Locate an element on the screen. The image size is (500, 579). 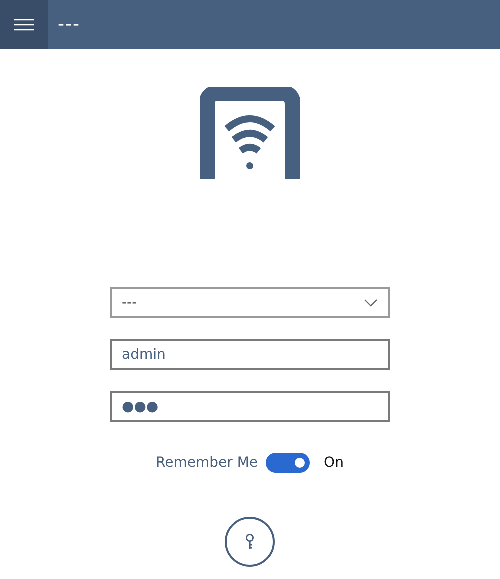
password-field: ●●● is located at coordinates (250, 406).